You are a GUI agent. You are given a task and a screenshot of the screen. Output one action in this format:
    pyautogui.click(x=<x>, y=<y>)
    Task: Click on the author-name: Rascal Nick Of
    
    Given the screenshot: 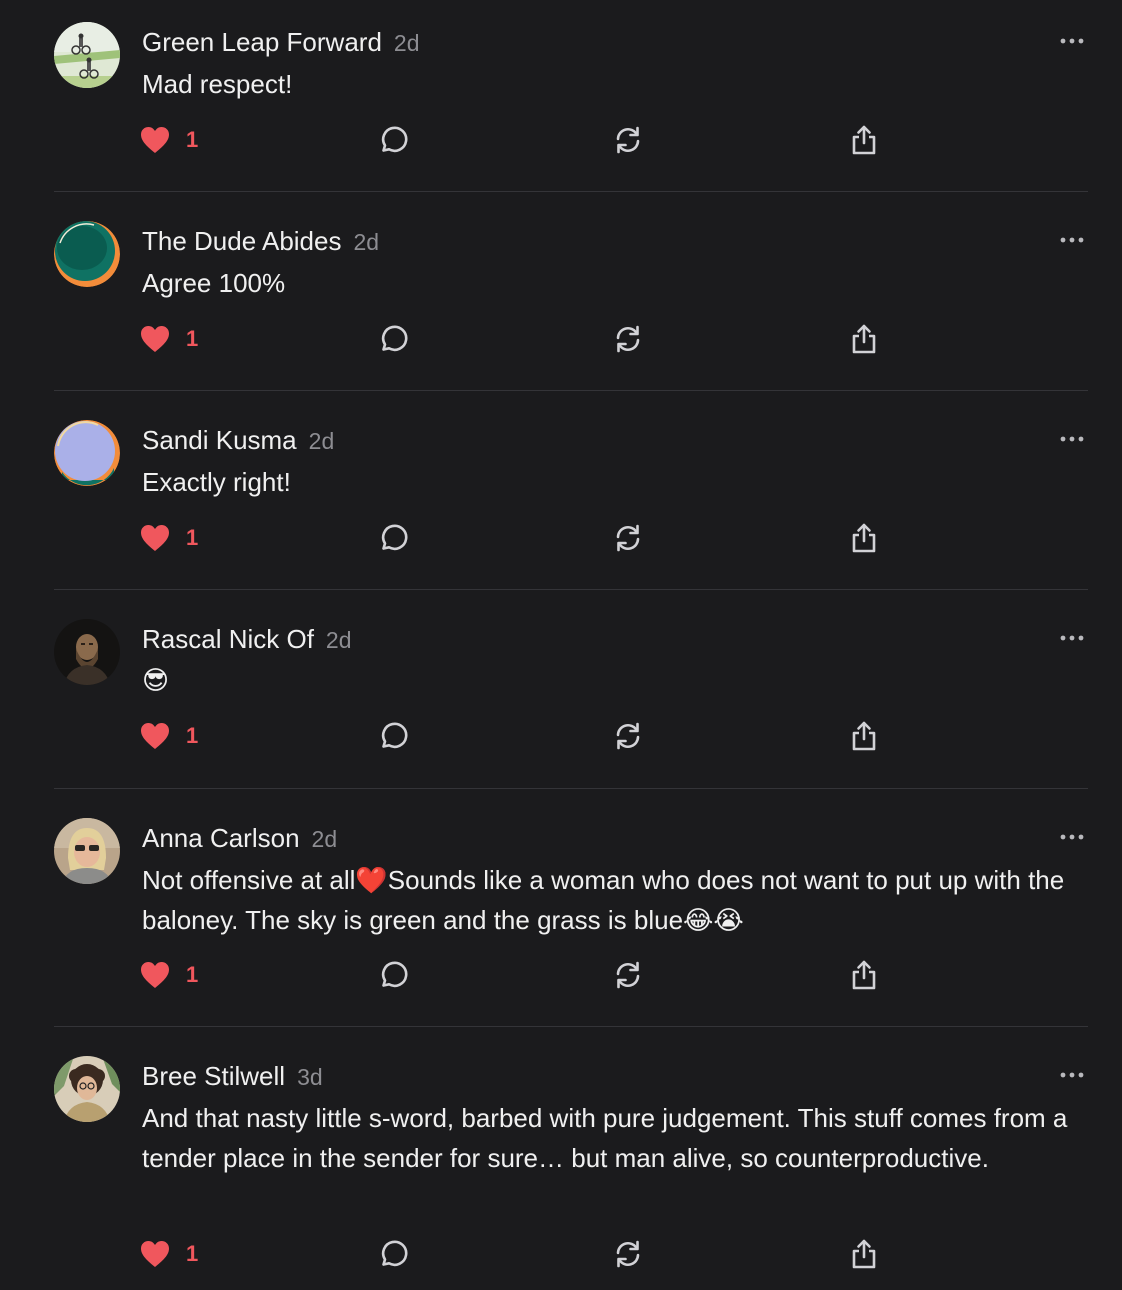 What is the action you would take?
    pyautogui.click(x=228, y=639)
    